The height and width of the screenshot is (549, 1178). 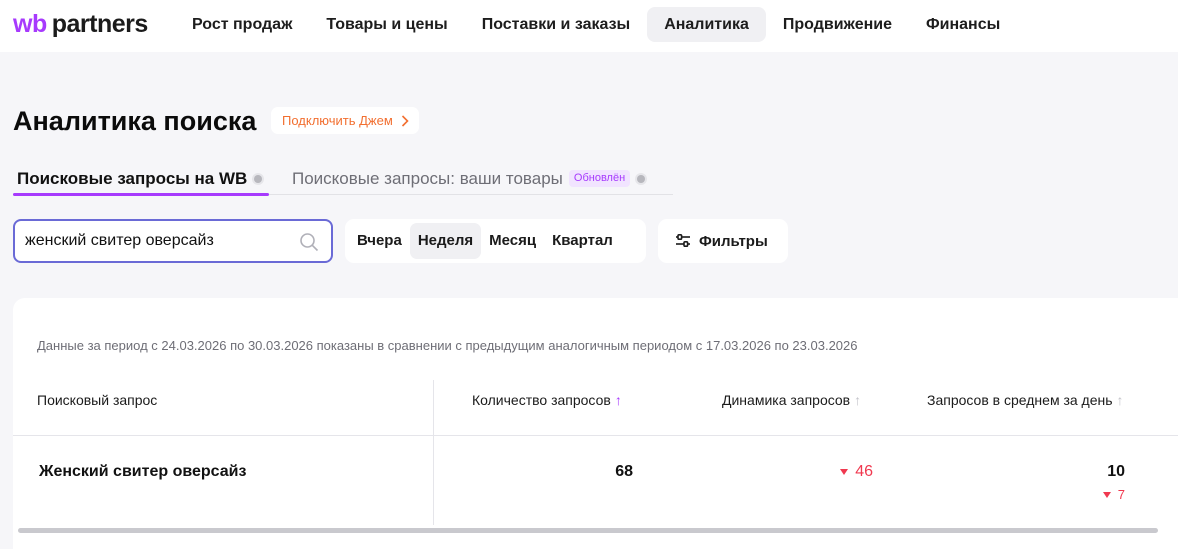 I want to click on nav-item-promotion: Продвижение, so click(x=837, y=24).